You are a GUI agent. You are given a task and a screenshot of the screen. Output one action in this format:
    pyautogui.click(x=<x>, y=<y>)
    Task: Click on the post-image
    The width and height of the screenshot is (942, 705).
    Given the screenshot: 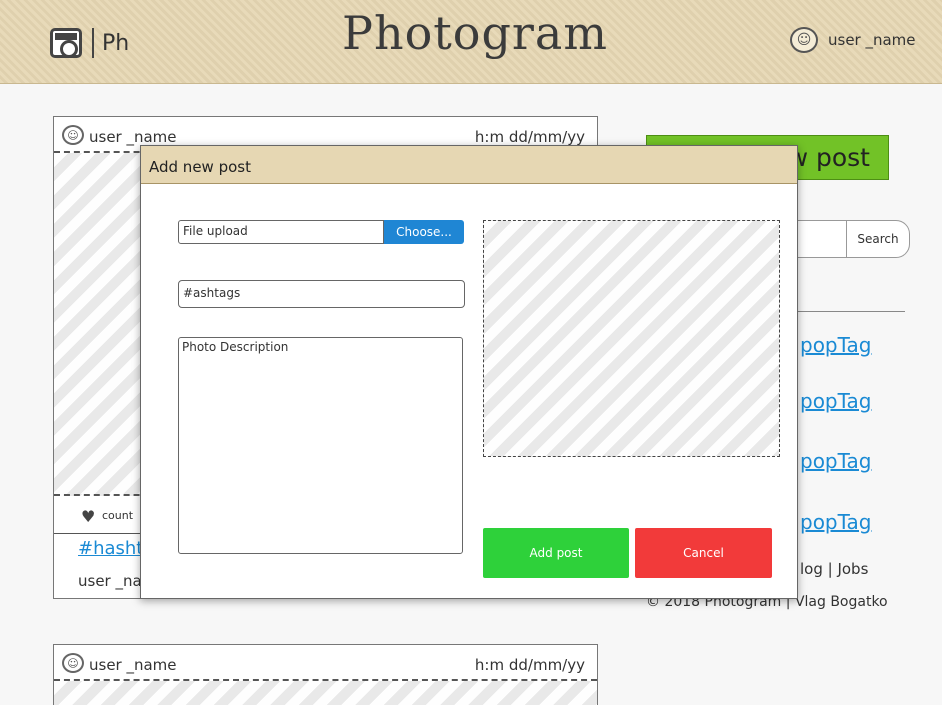 What is the action you would take?
    pyautogui.click(x=325, y=693)
    